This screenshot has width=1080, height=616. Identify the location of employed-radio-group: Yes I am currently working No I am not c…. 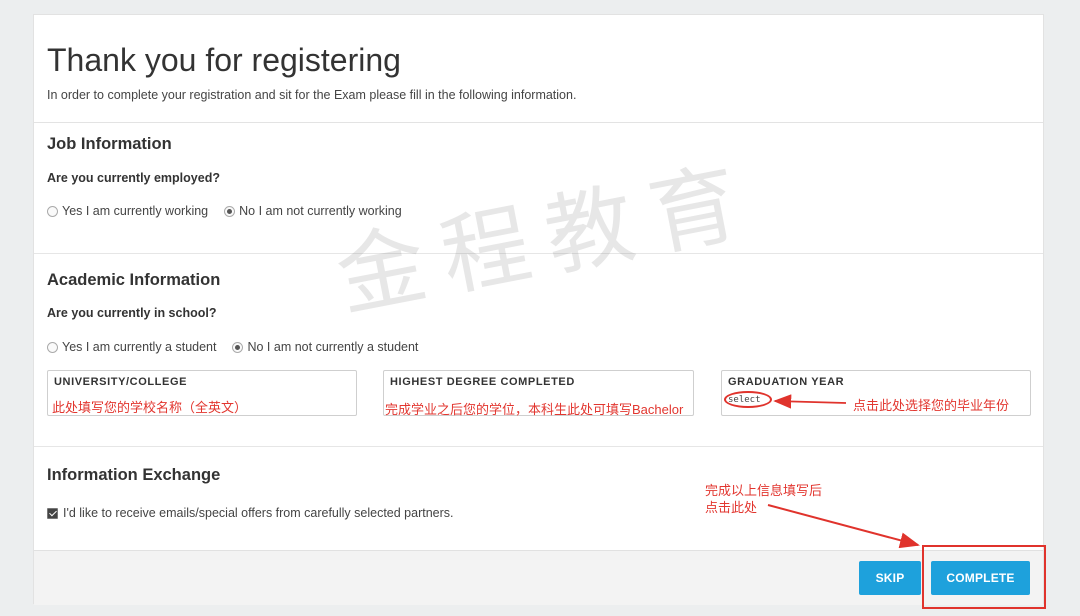
(232, 211).